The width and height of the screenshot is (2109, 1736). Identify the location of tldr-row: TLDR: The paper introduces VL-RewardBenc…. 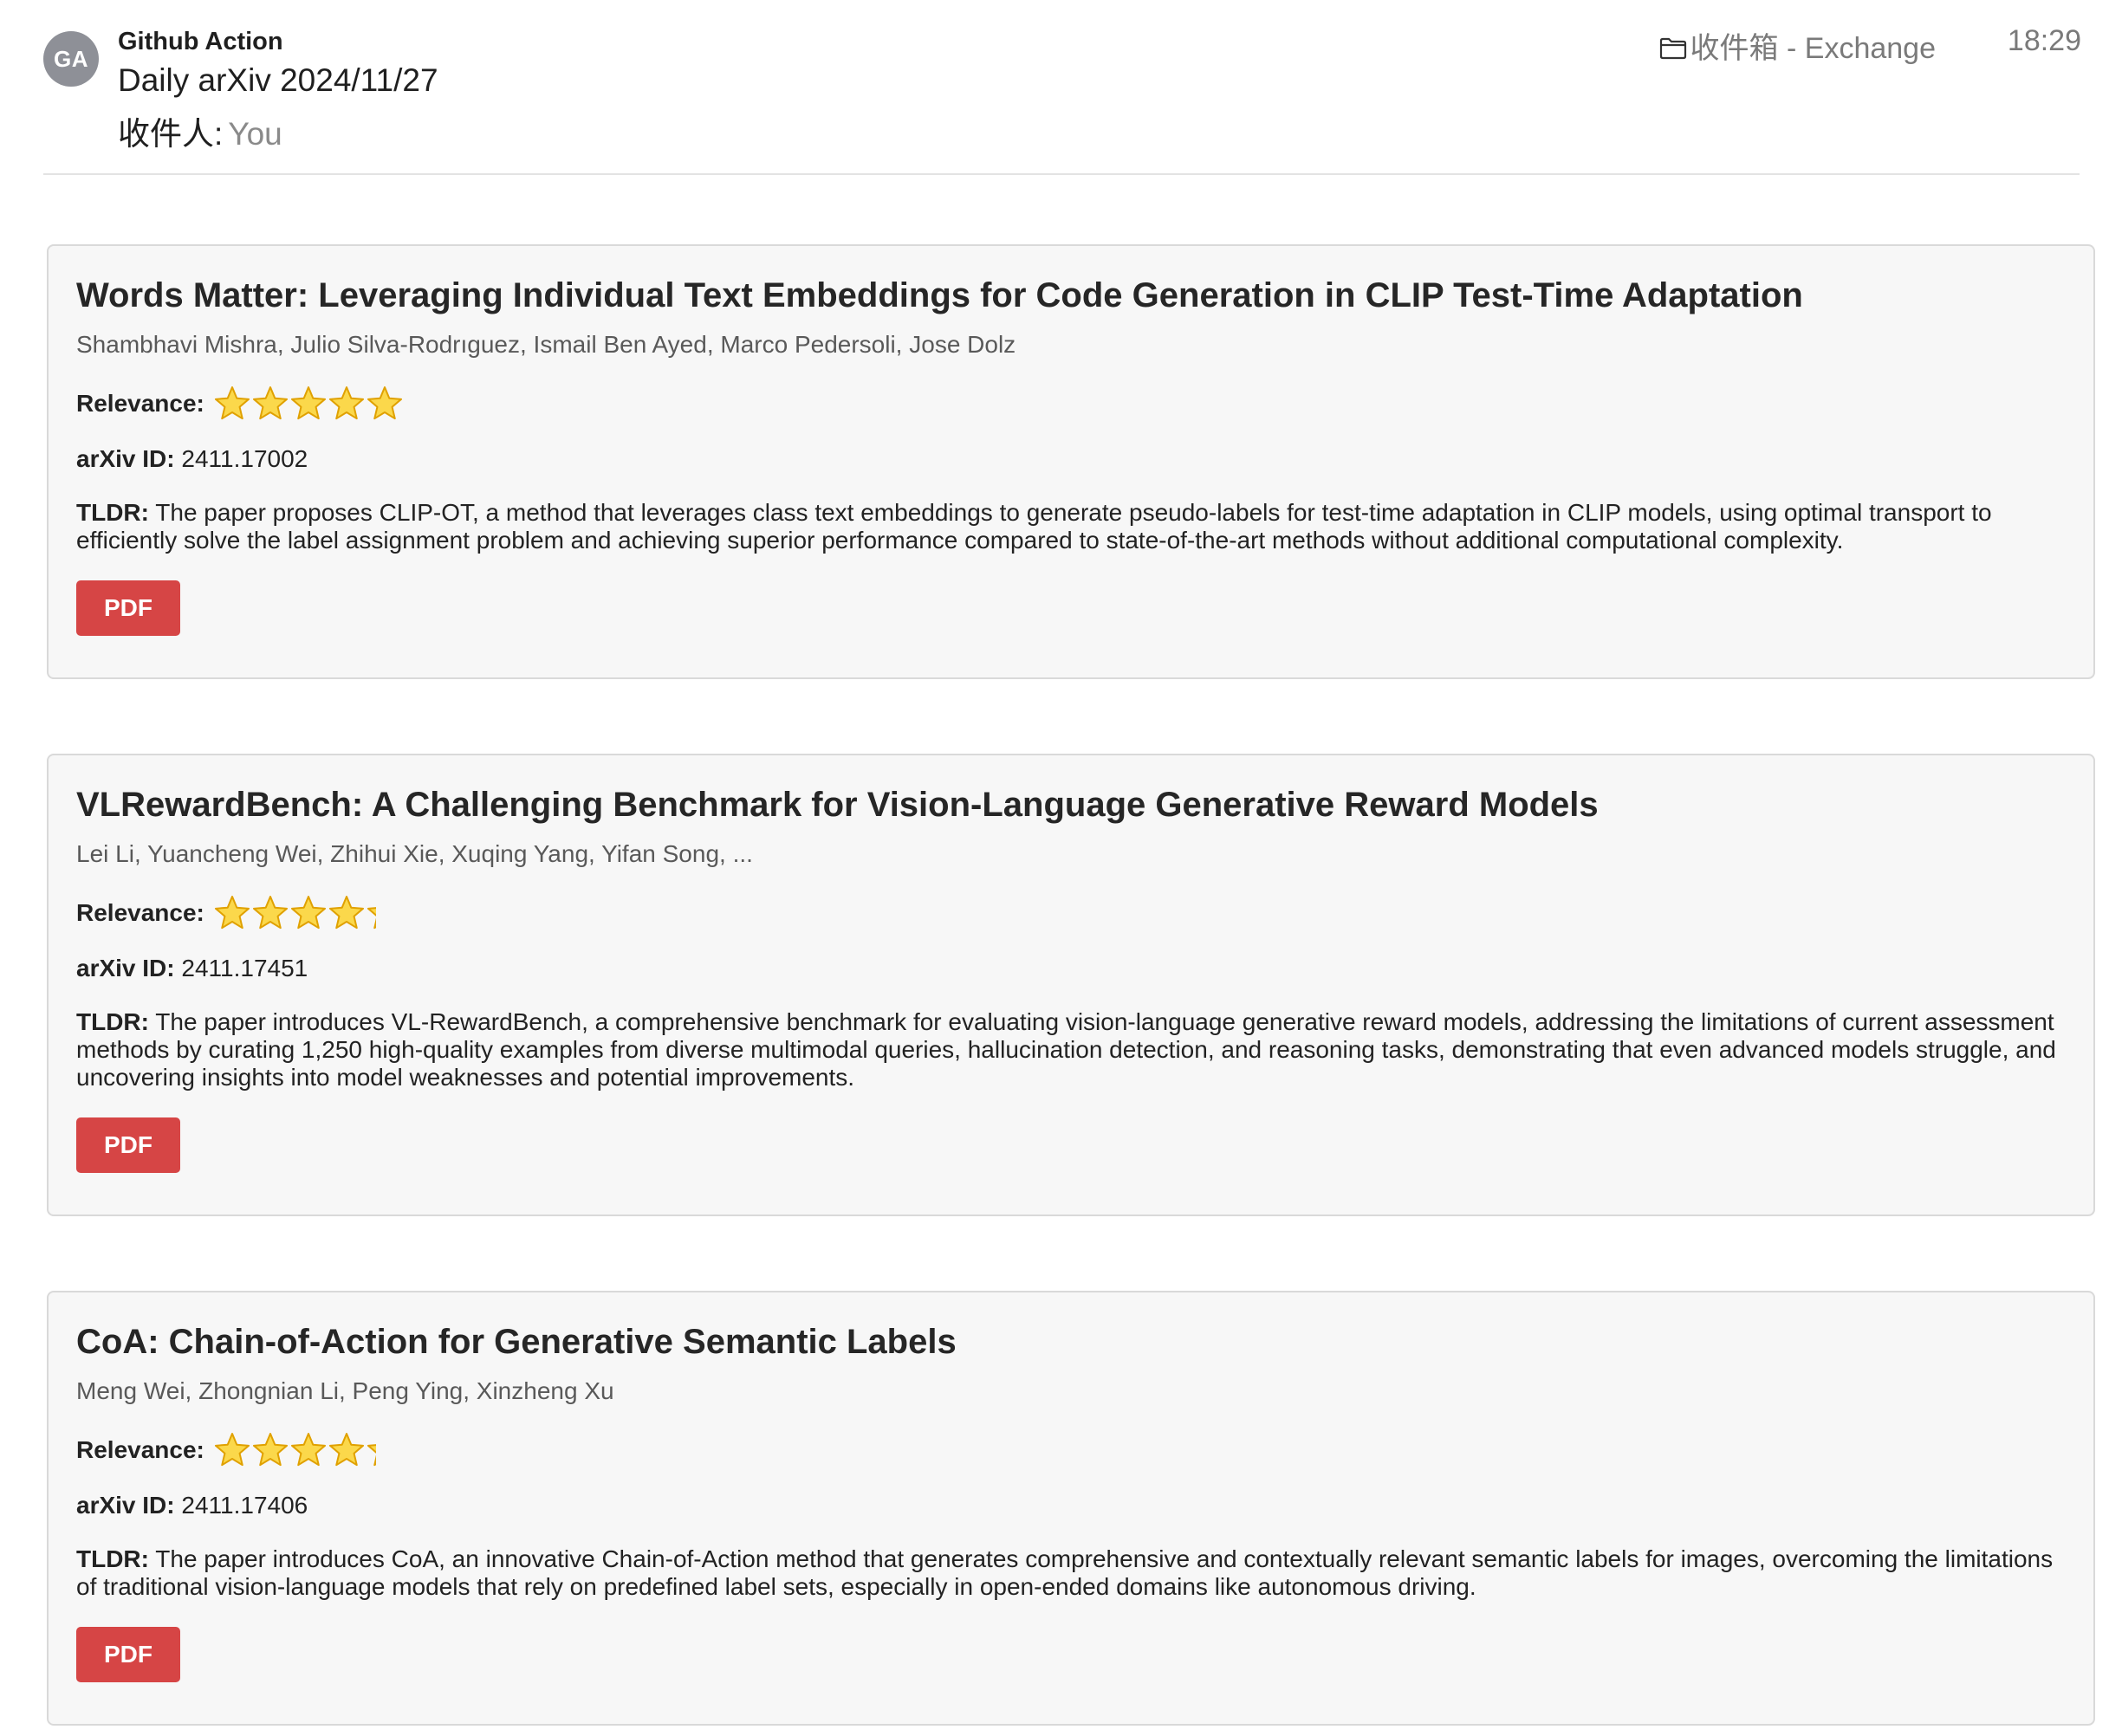
(1071, 1049).